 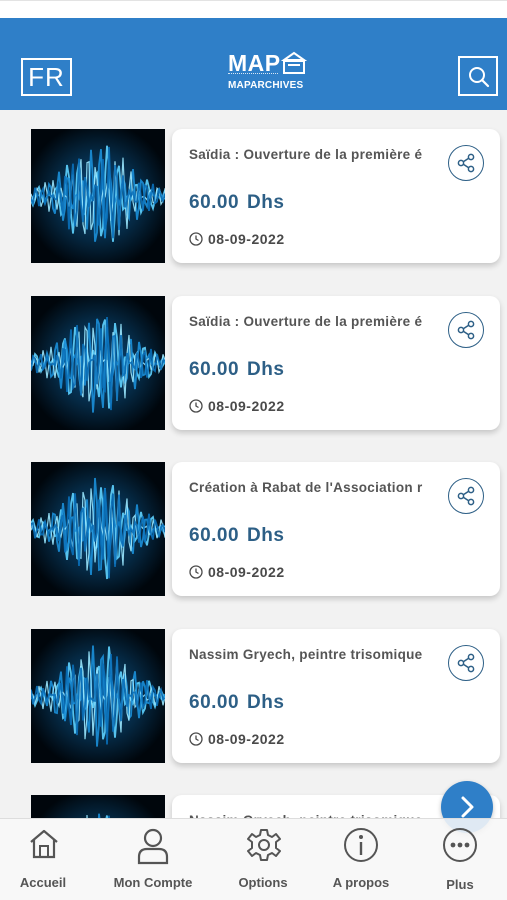 What do you see at coordinates (467, 807) in the screenshot?
I see `chevron-right-icon` at bounding box center [467, 807].